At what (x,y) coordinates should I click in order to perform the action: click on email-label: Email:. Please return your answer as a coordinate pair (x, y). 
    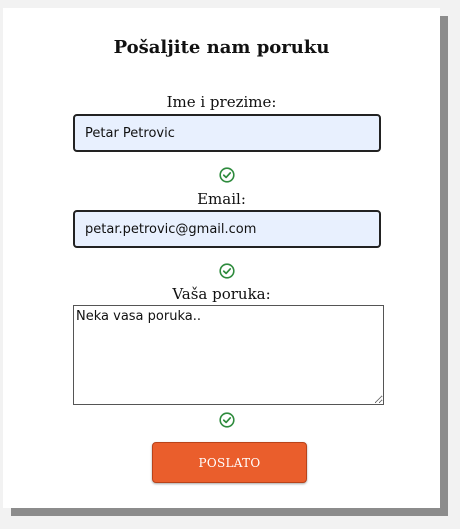
    Looking at the image, I should click on (221, 199).